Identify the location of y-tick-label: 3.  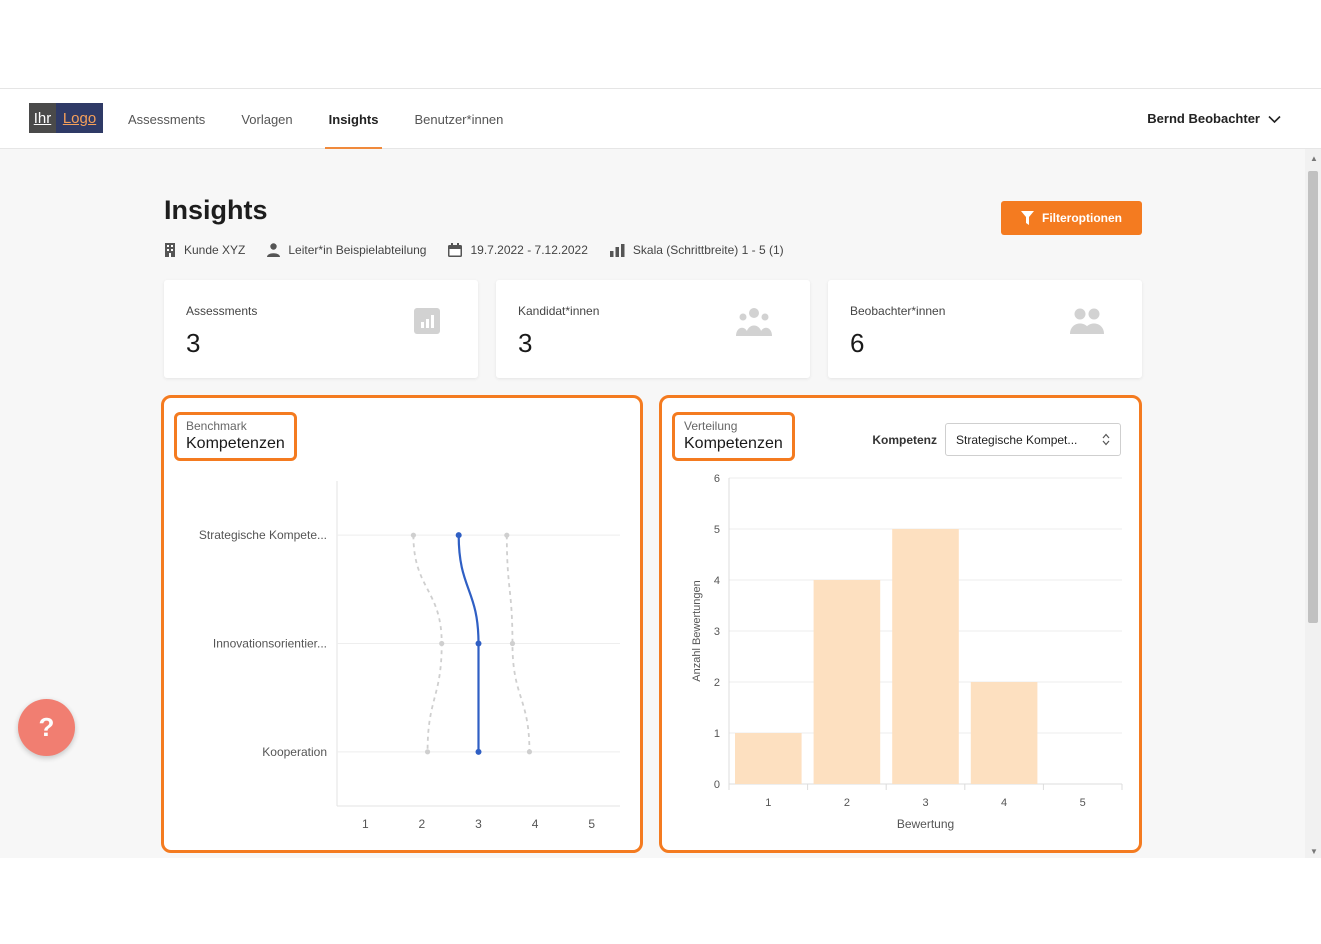
(717, 632).